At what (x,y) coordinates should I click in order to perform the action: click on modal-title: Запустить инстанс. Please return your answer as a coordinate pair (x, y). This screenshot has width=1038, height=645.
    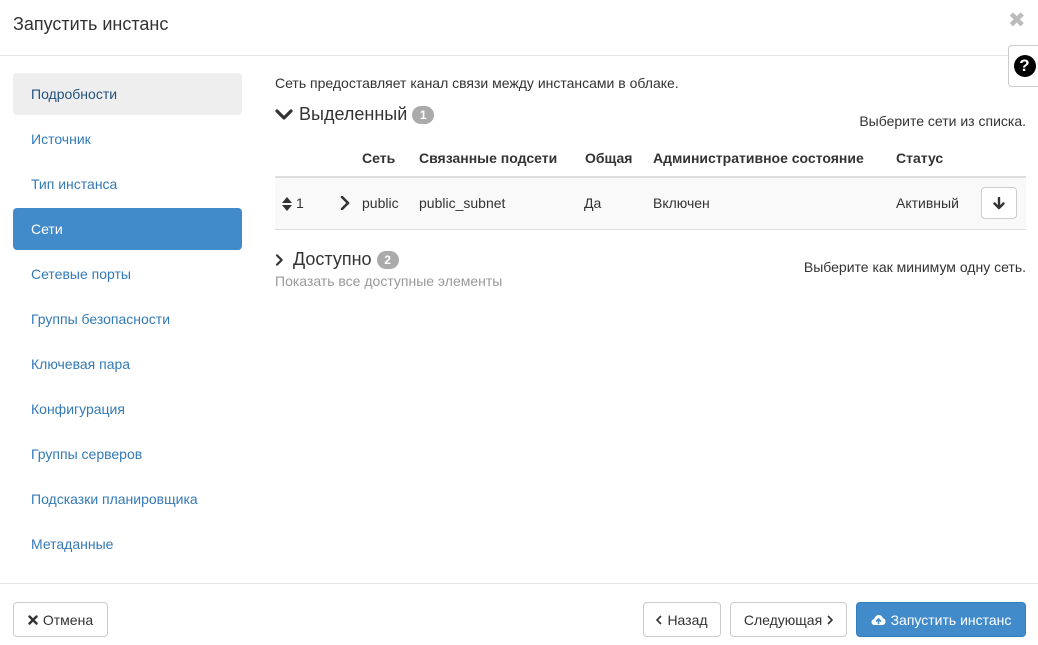
    Looking at the image, I should click on (91, 24).